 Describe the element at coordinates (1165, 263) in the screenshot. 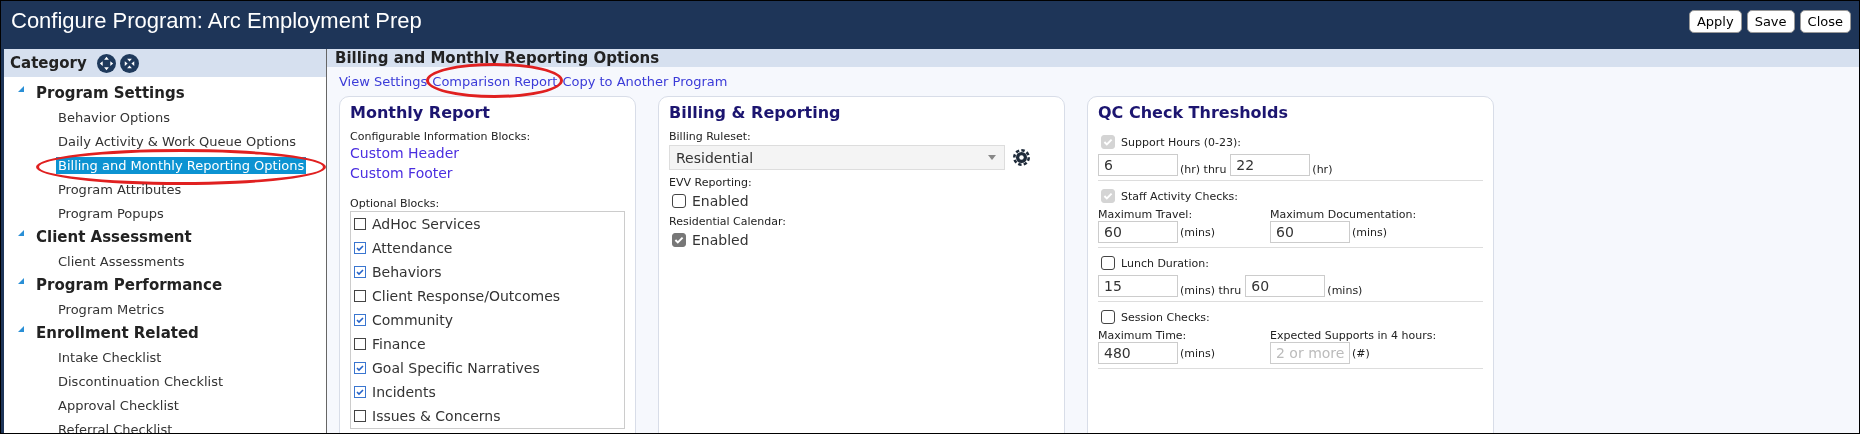

I see `checkbox-label: Lunch Duration:` at that location.